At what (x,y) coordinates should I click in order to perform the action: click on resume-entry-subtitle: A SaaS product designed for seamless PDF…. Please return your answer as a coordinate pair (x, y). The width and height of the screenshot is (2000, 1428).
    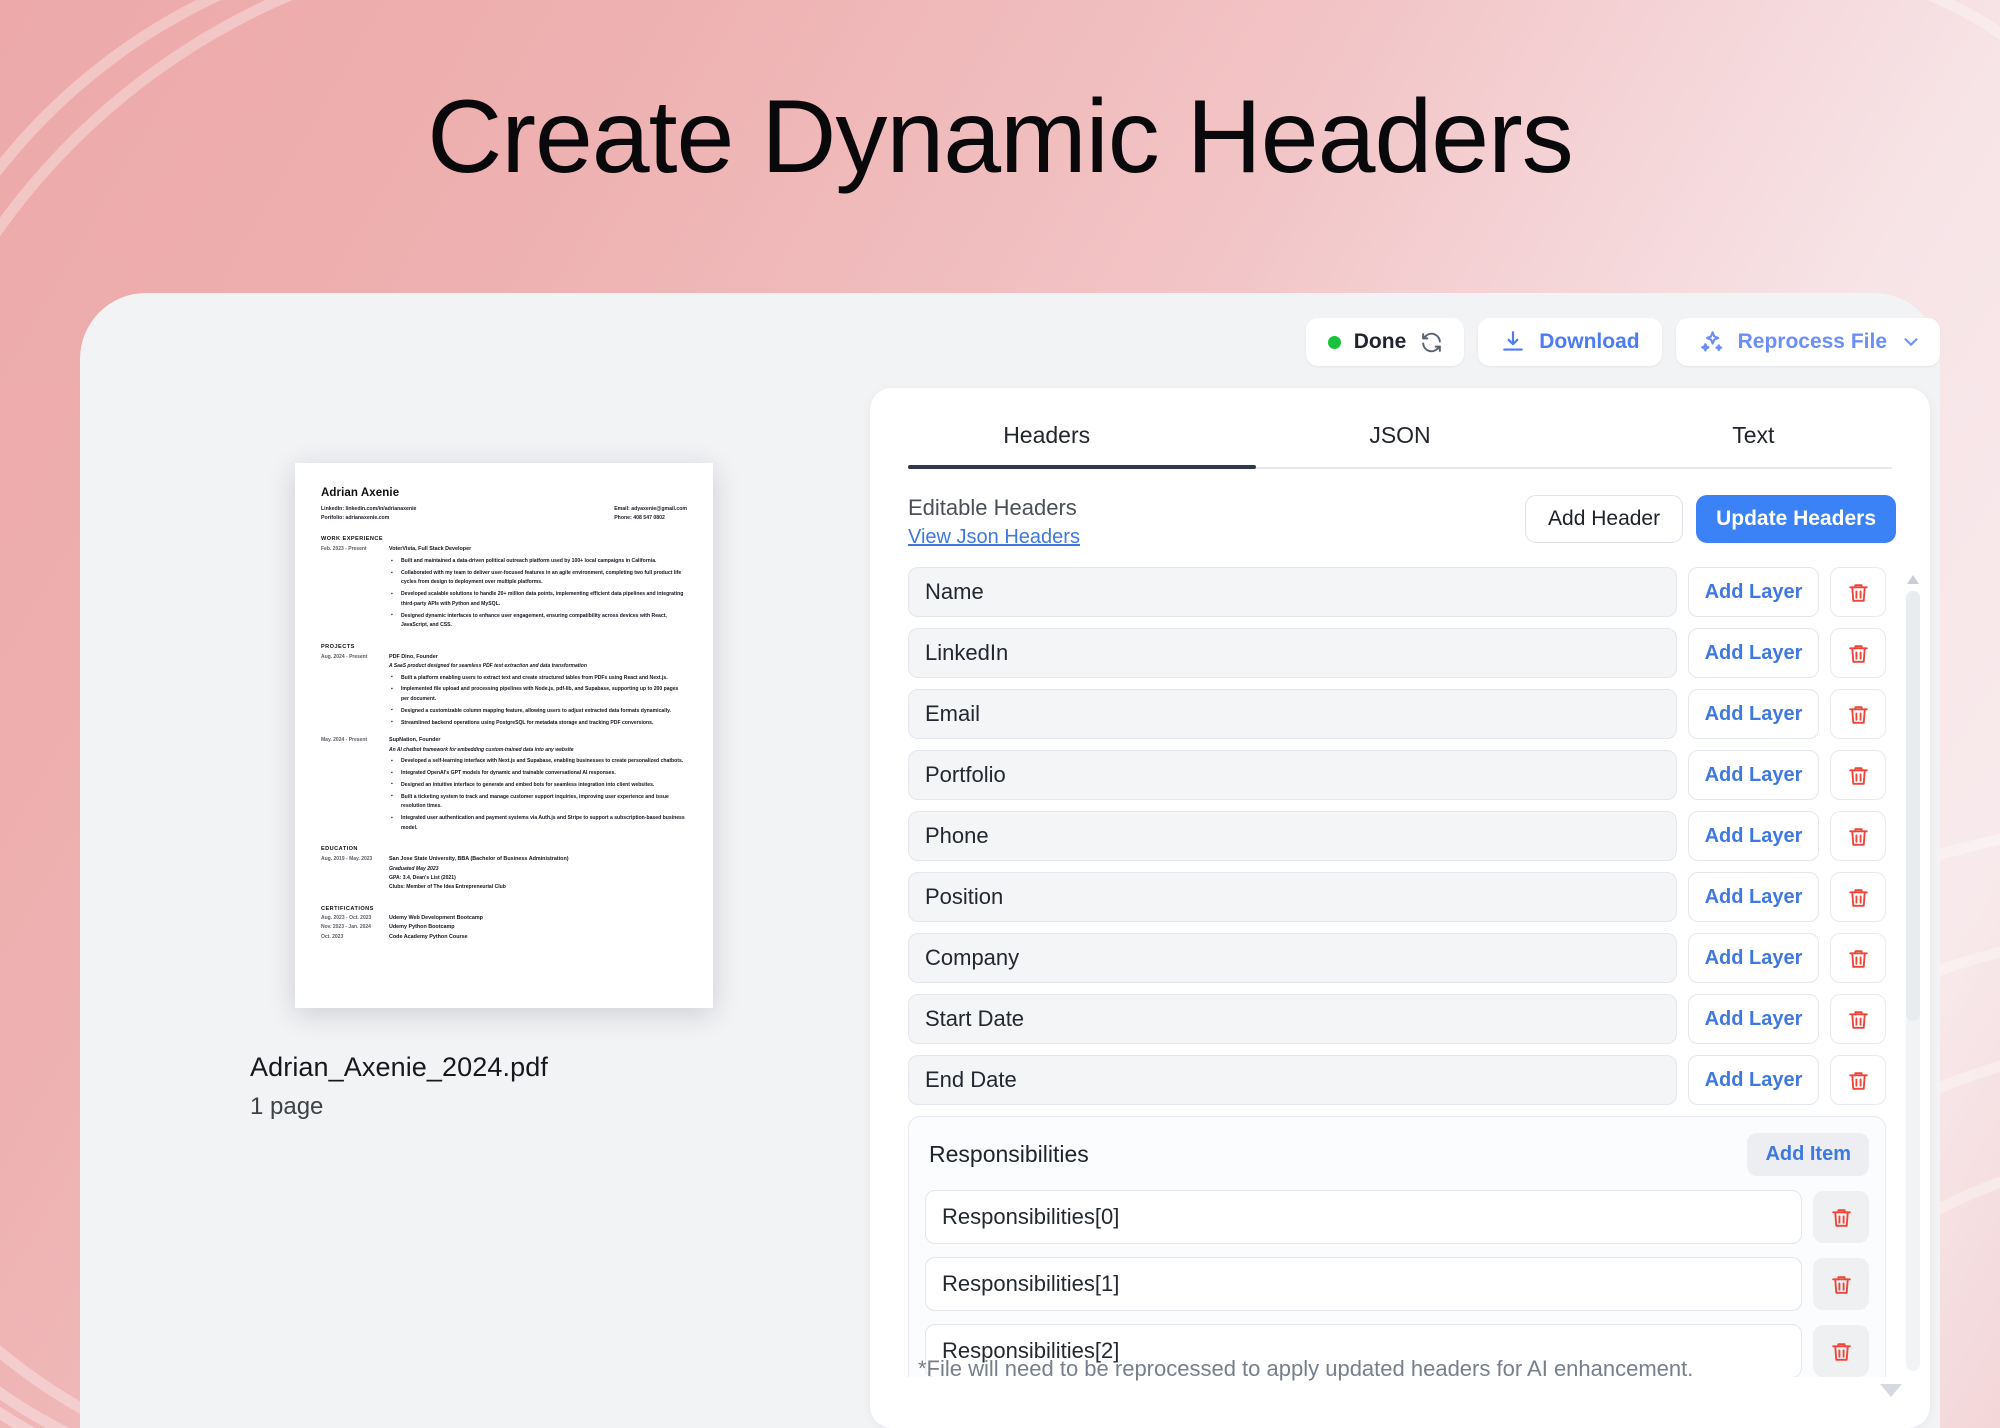
    Looking at the image, I should click on (488, 666).